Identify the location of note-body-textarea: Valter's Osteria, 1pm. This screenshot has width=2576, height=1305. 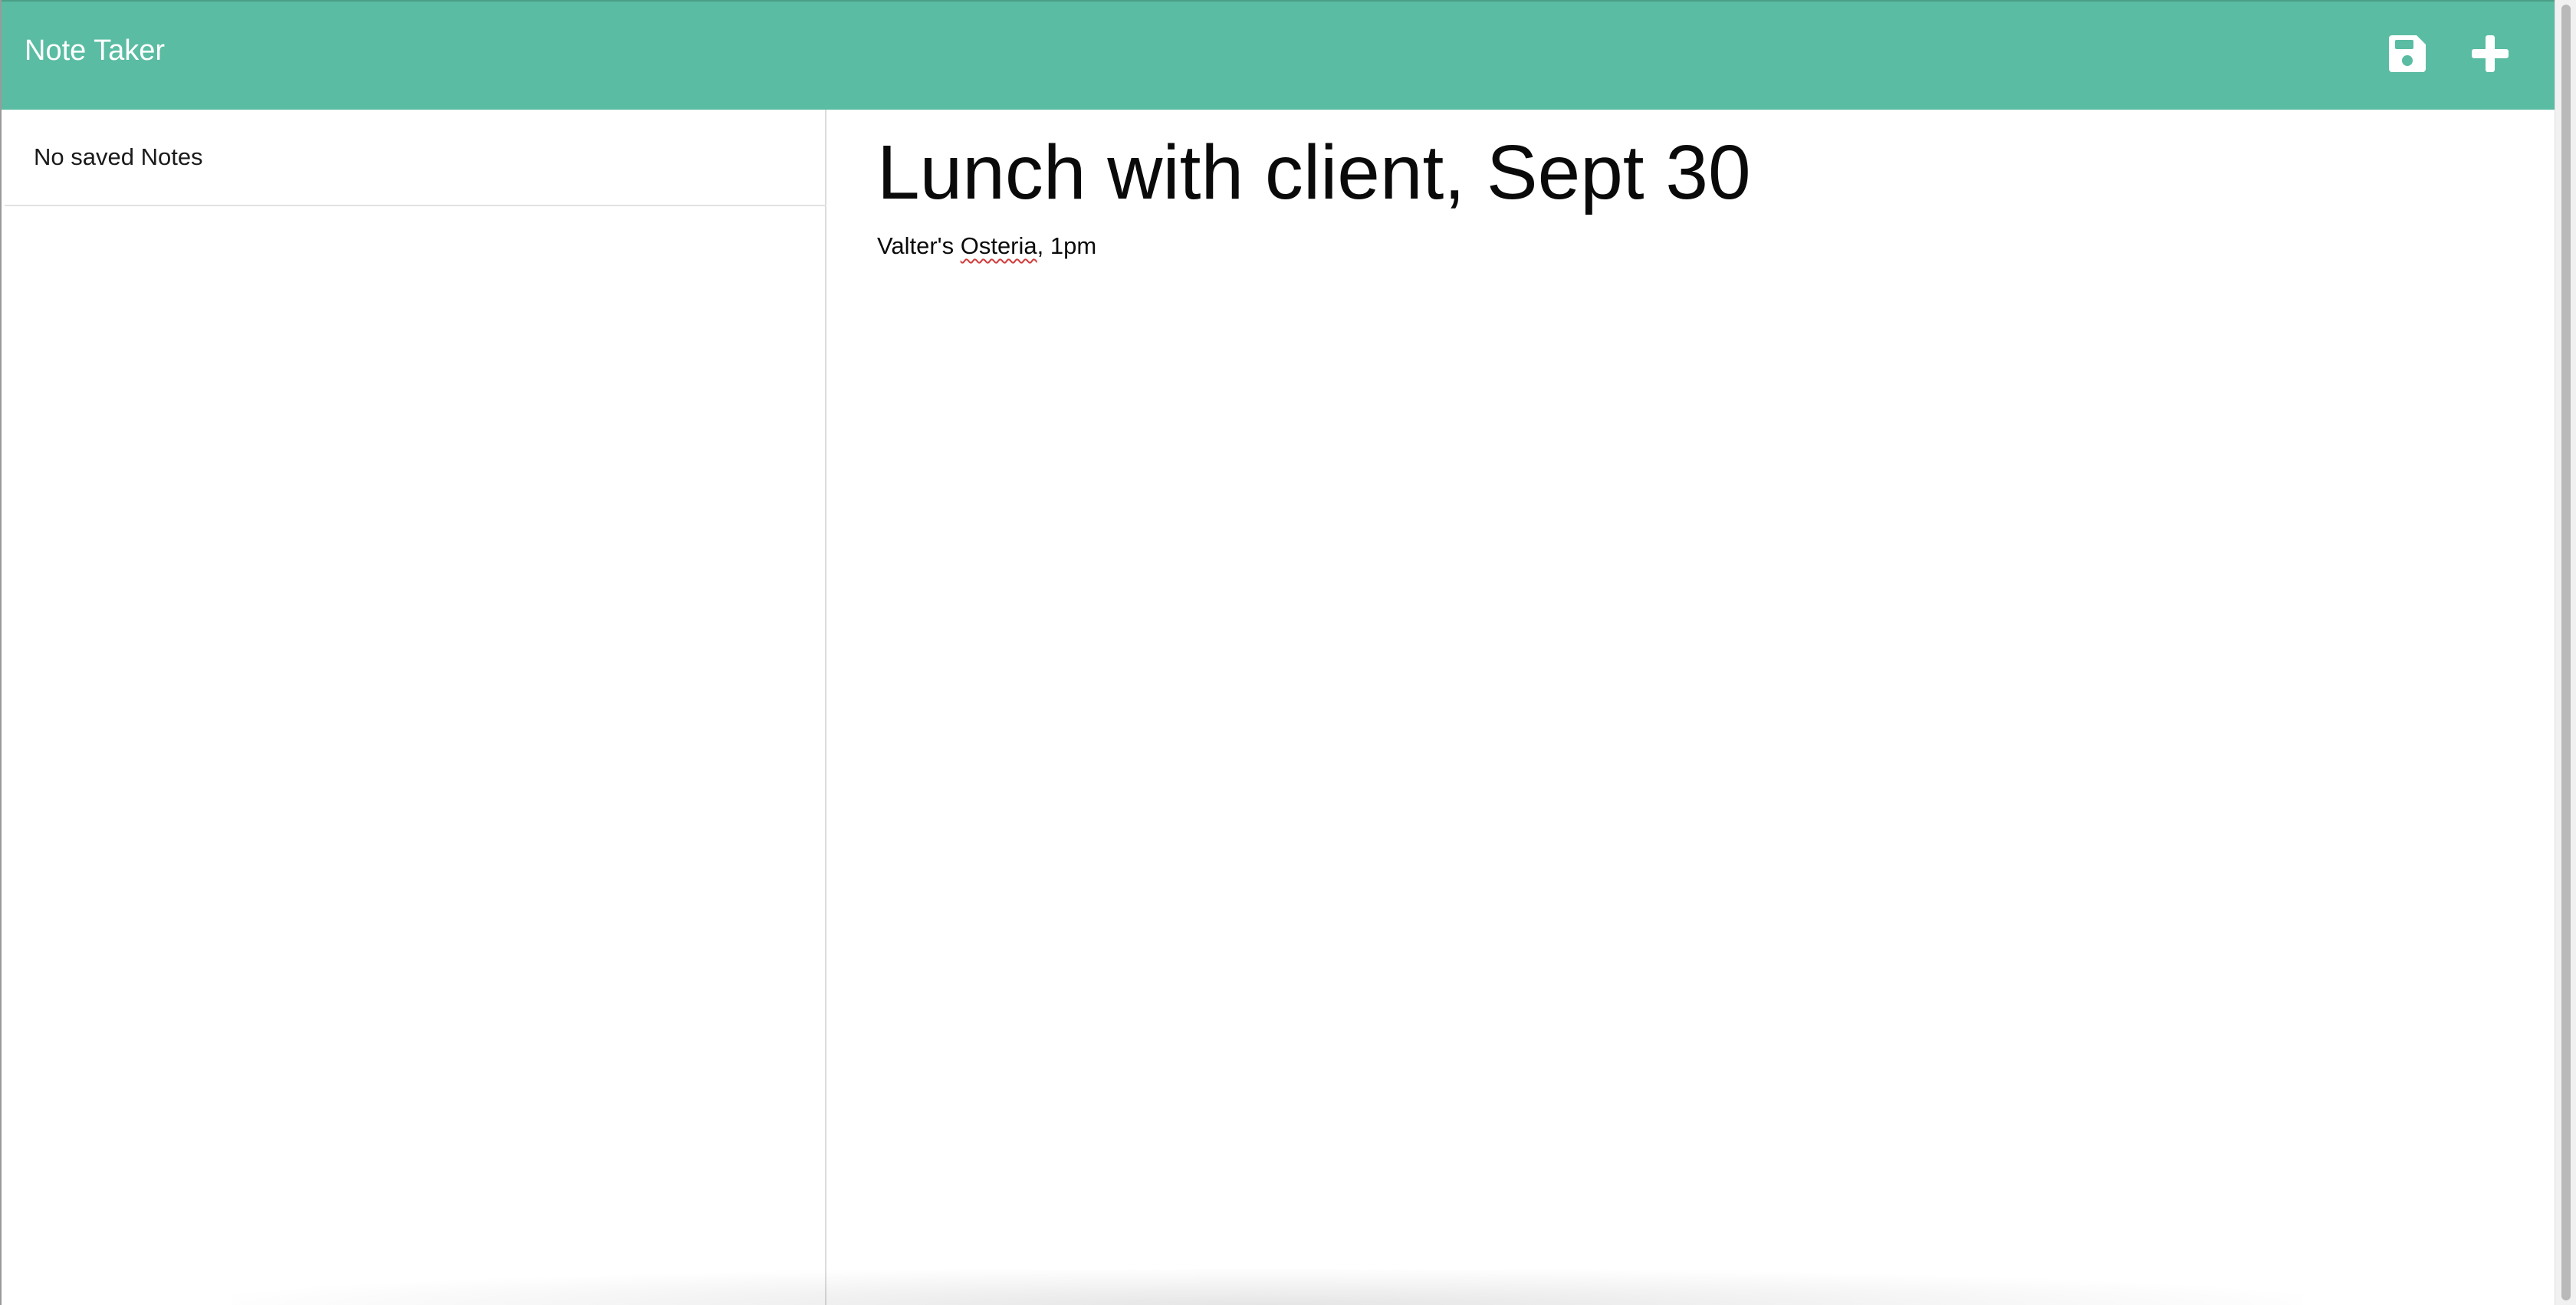
(987, 246).